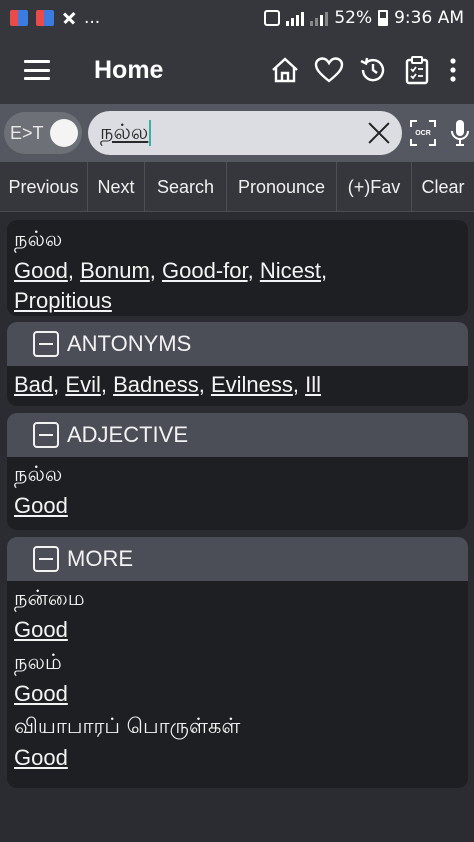  I want to click on add-favorite-button: (+)Fav, so click(374, 187).